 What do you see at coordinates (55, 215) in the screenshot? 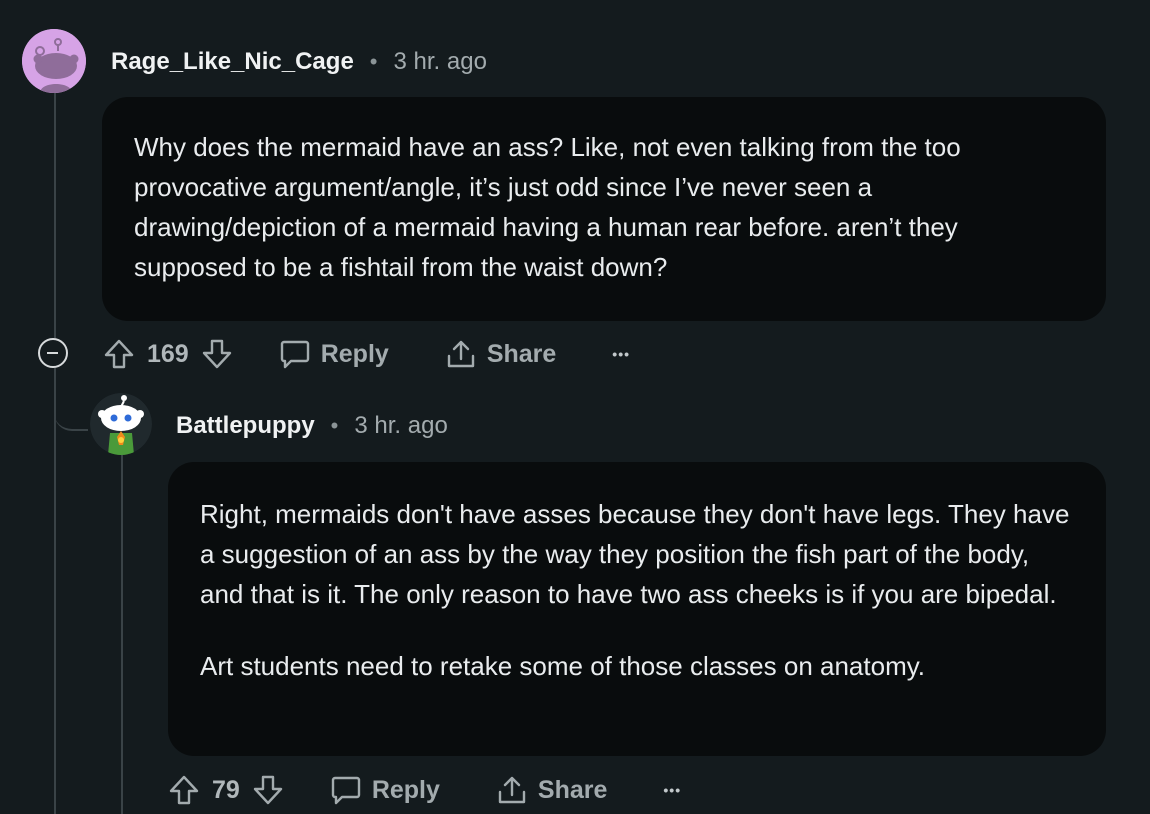
I see `thread-line-main` at bounding box center [55, 215].